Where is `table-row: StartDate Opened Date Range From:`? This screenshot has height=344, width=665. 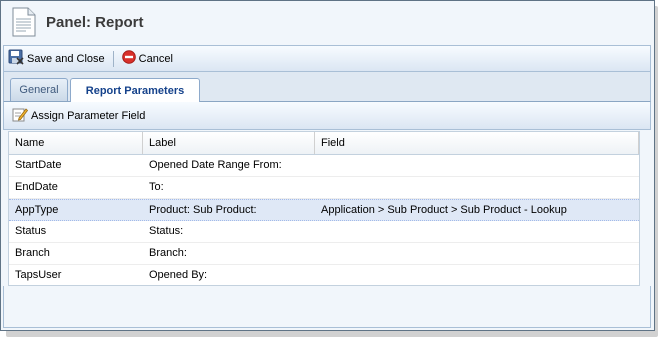 table-row: StartDate Opened Date Range From: is located at coordinates (324, 166).